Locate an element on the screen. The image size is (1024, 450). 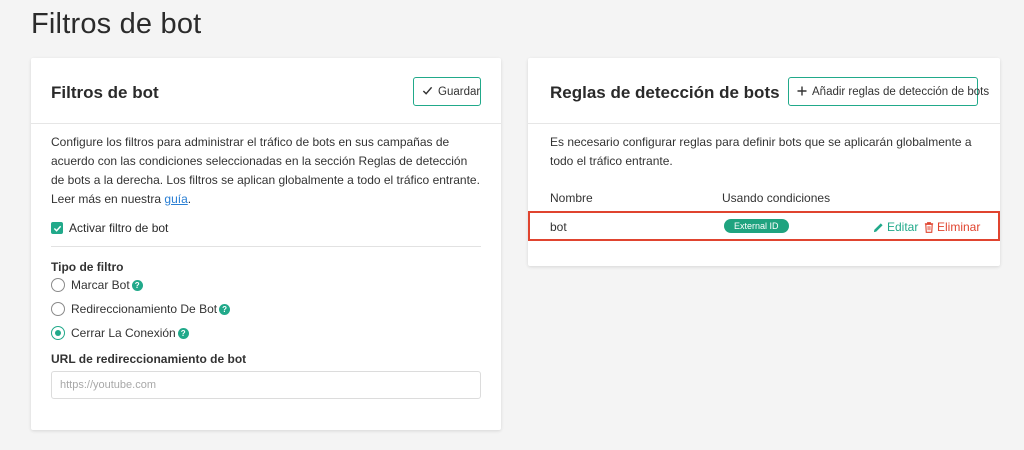
rule-name: bot is located at coordinates (558, 227).